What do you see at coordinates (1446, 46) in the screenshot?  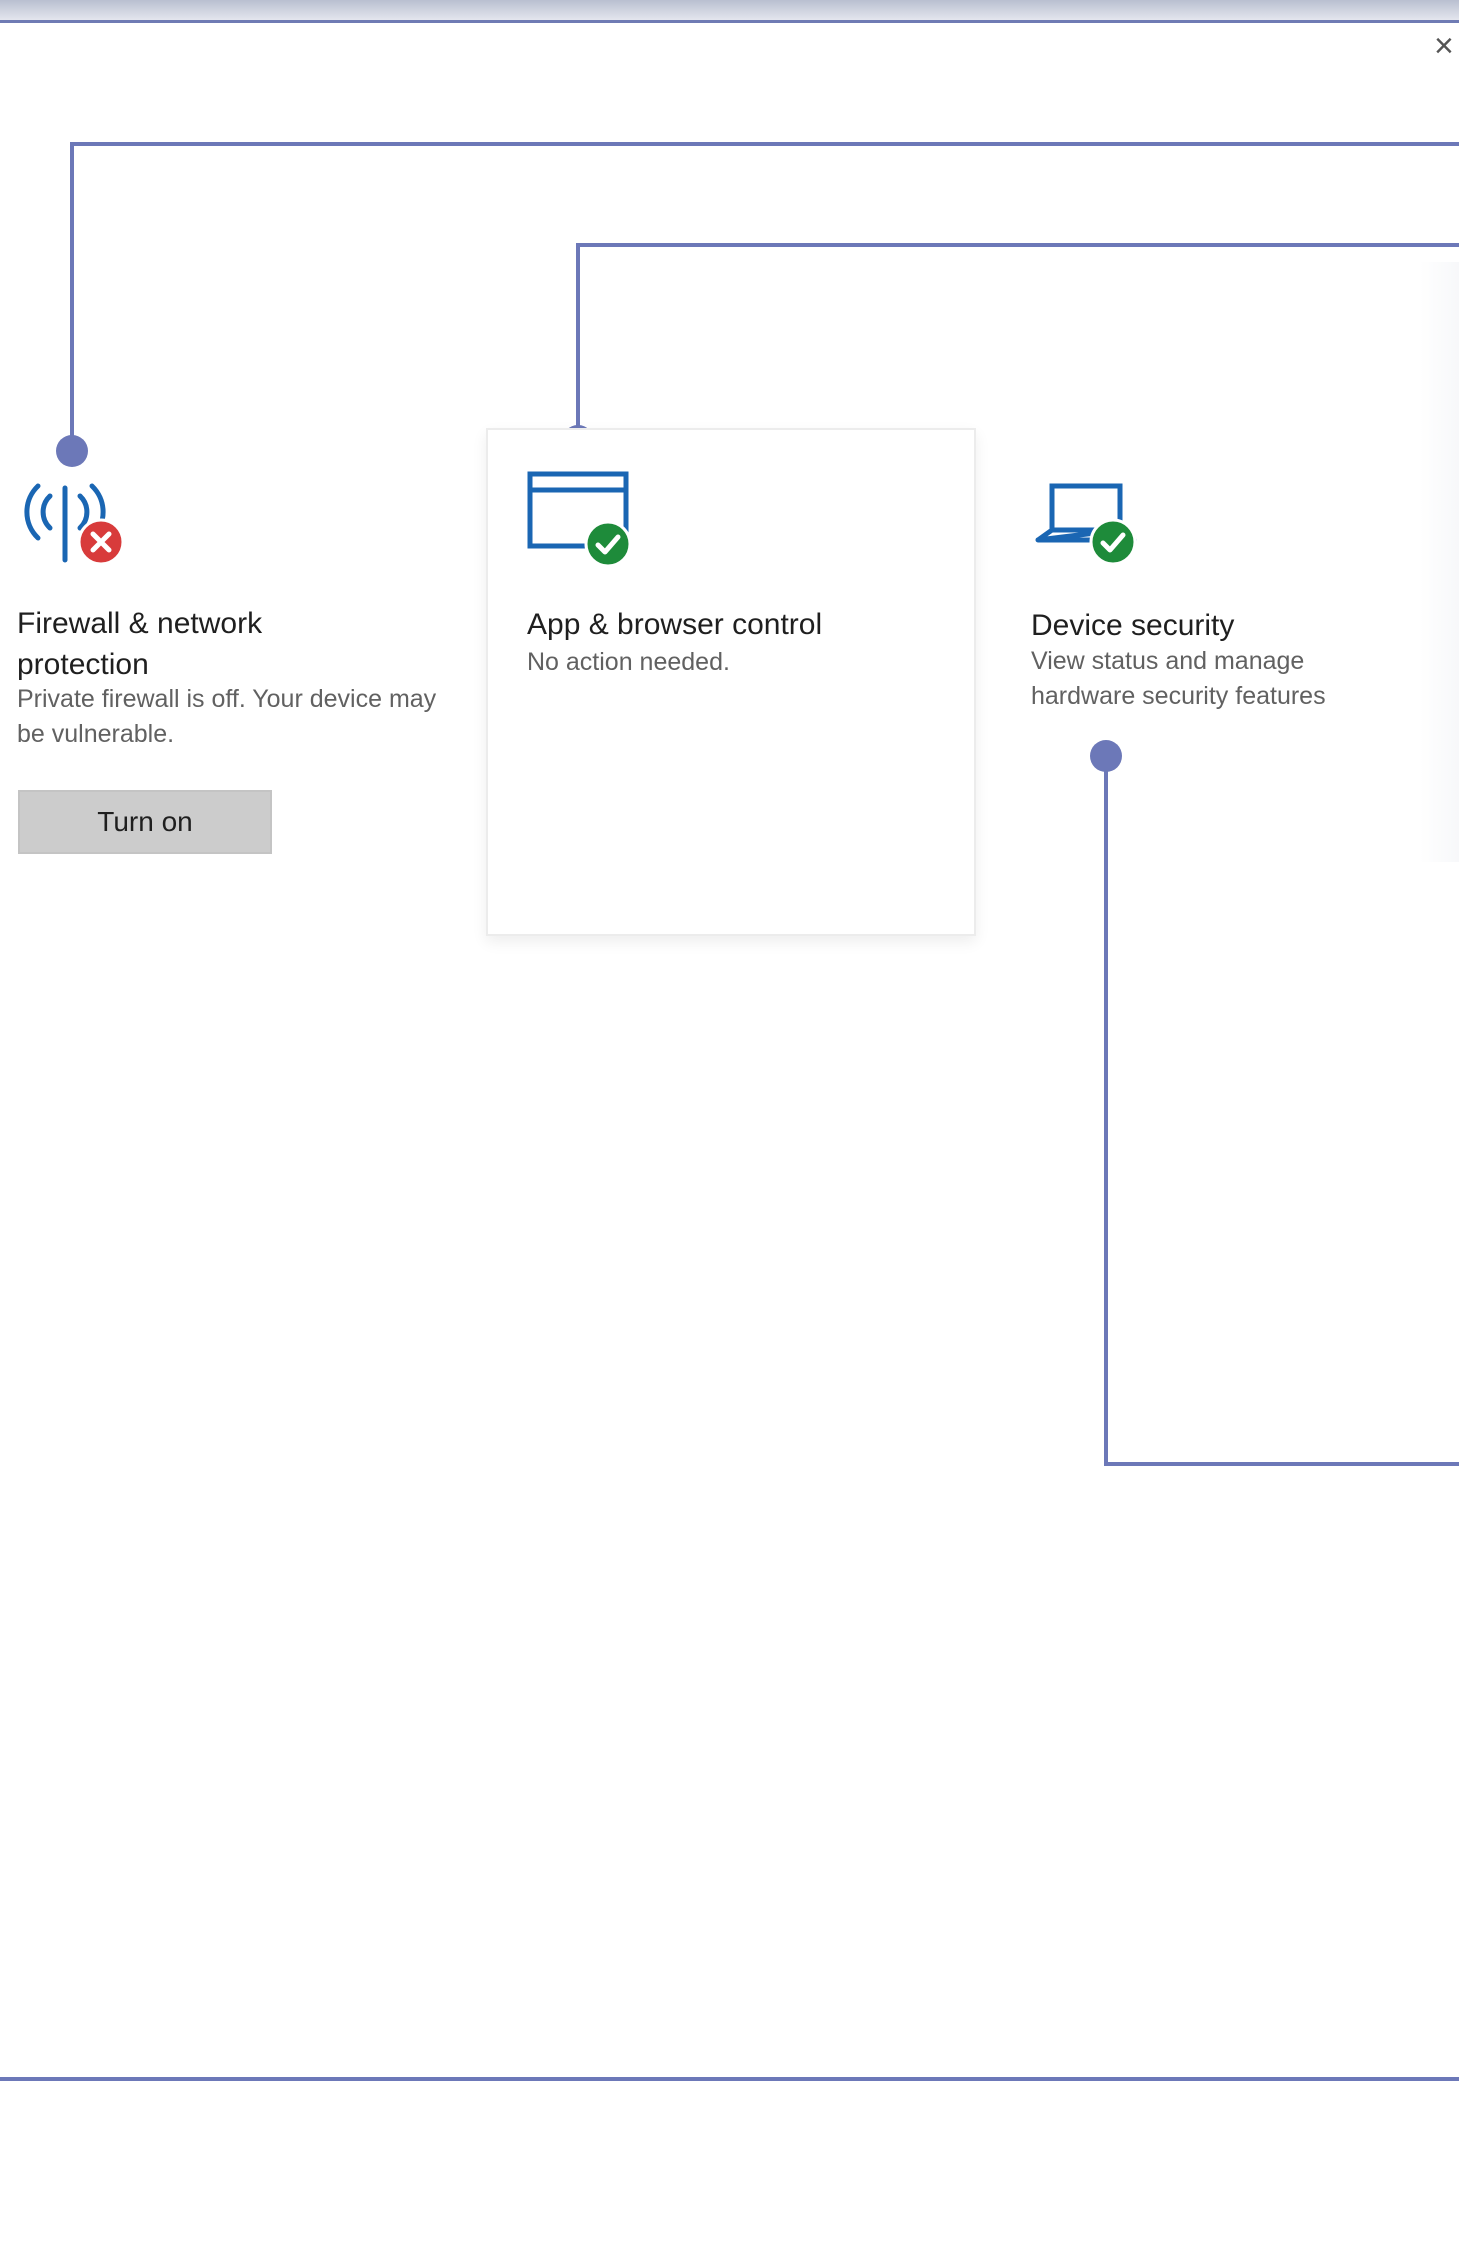 I see `close-button: ×` at bounding box center [1446, 46].